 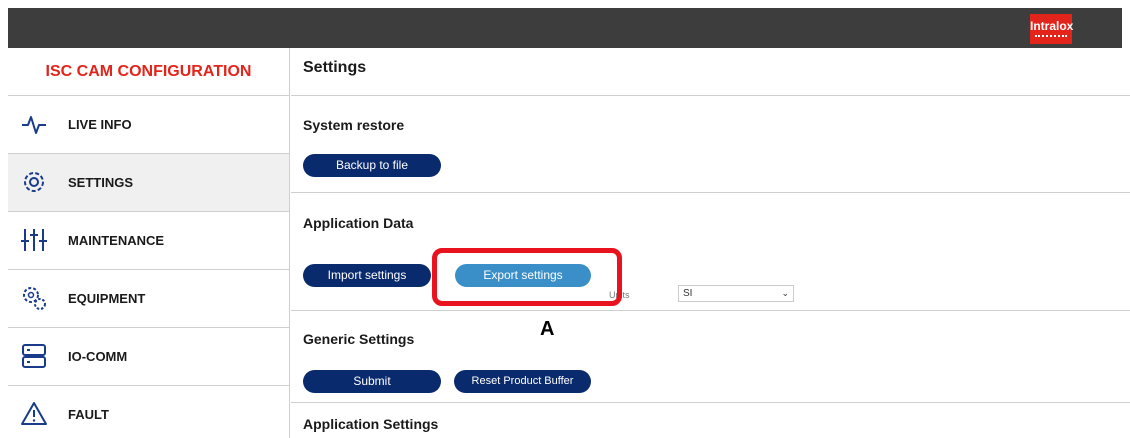 What do you see at coordinates (34, 356) in the screenshot?
I see `server-icon` at bounding box center [34, 356].